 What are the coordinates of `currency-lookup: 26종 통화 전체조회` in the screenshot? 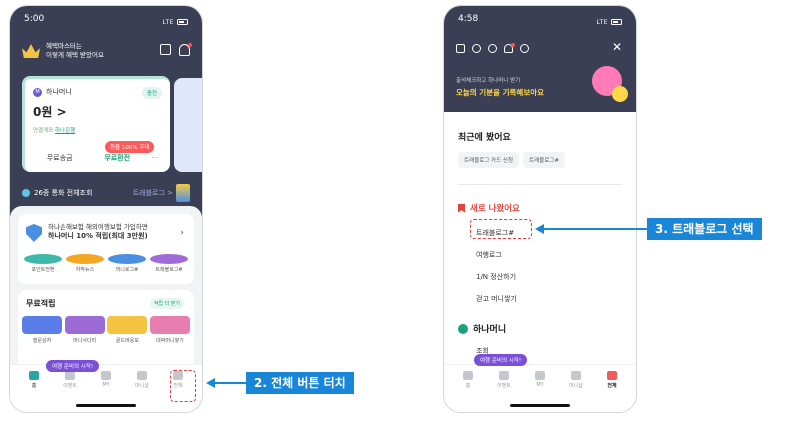 It's located at (57, 193).